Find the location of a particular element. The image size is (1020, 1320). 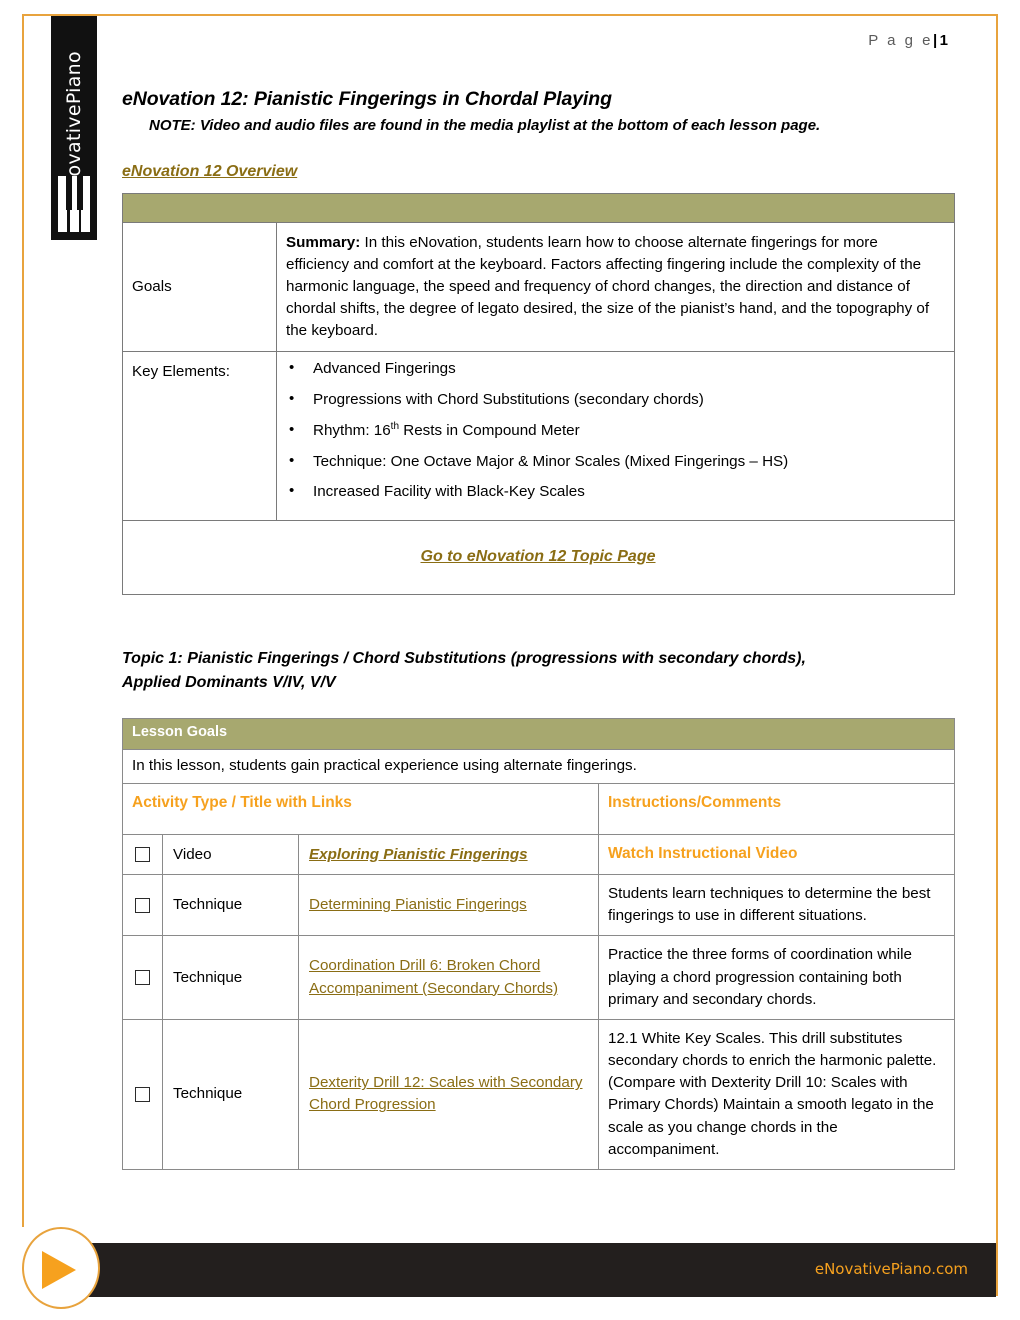

summary-prefix: Summary: is located at coordinates (323, 242).